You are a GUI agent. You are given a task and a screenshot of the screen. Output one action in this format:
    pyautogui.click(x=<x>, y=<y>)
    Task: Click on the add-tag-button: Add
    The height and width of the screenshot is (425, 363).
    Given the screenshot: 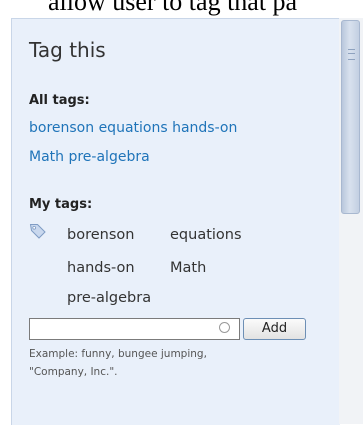 What is the action you would take?
    pyautogui.click(x=274, y=329)
    